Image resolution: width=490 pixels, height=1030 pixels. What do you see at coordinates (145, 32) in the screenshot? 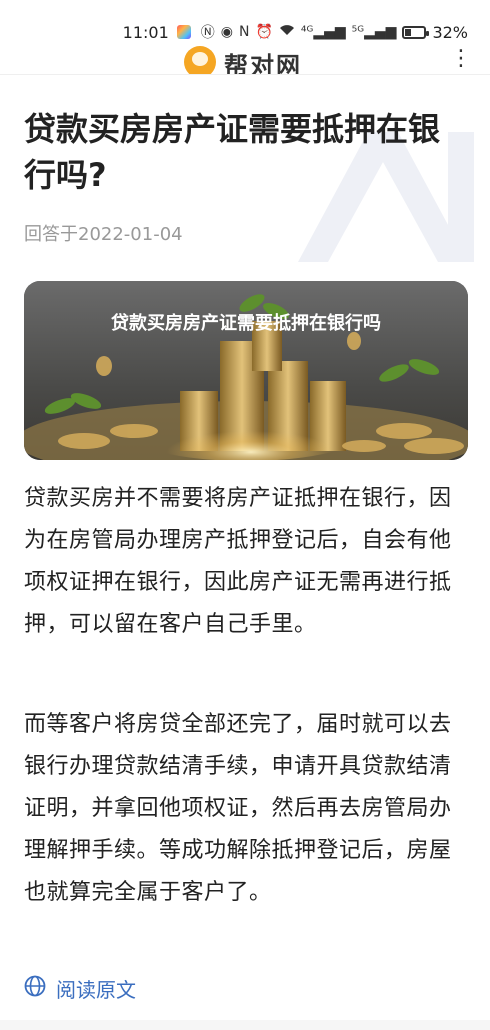
I see `status-time: 11:01` at bounding box center [145, 32].